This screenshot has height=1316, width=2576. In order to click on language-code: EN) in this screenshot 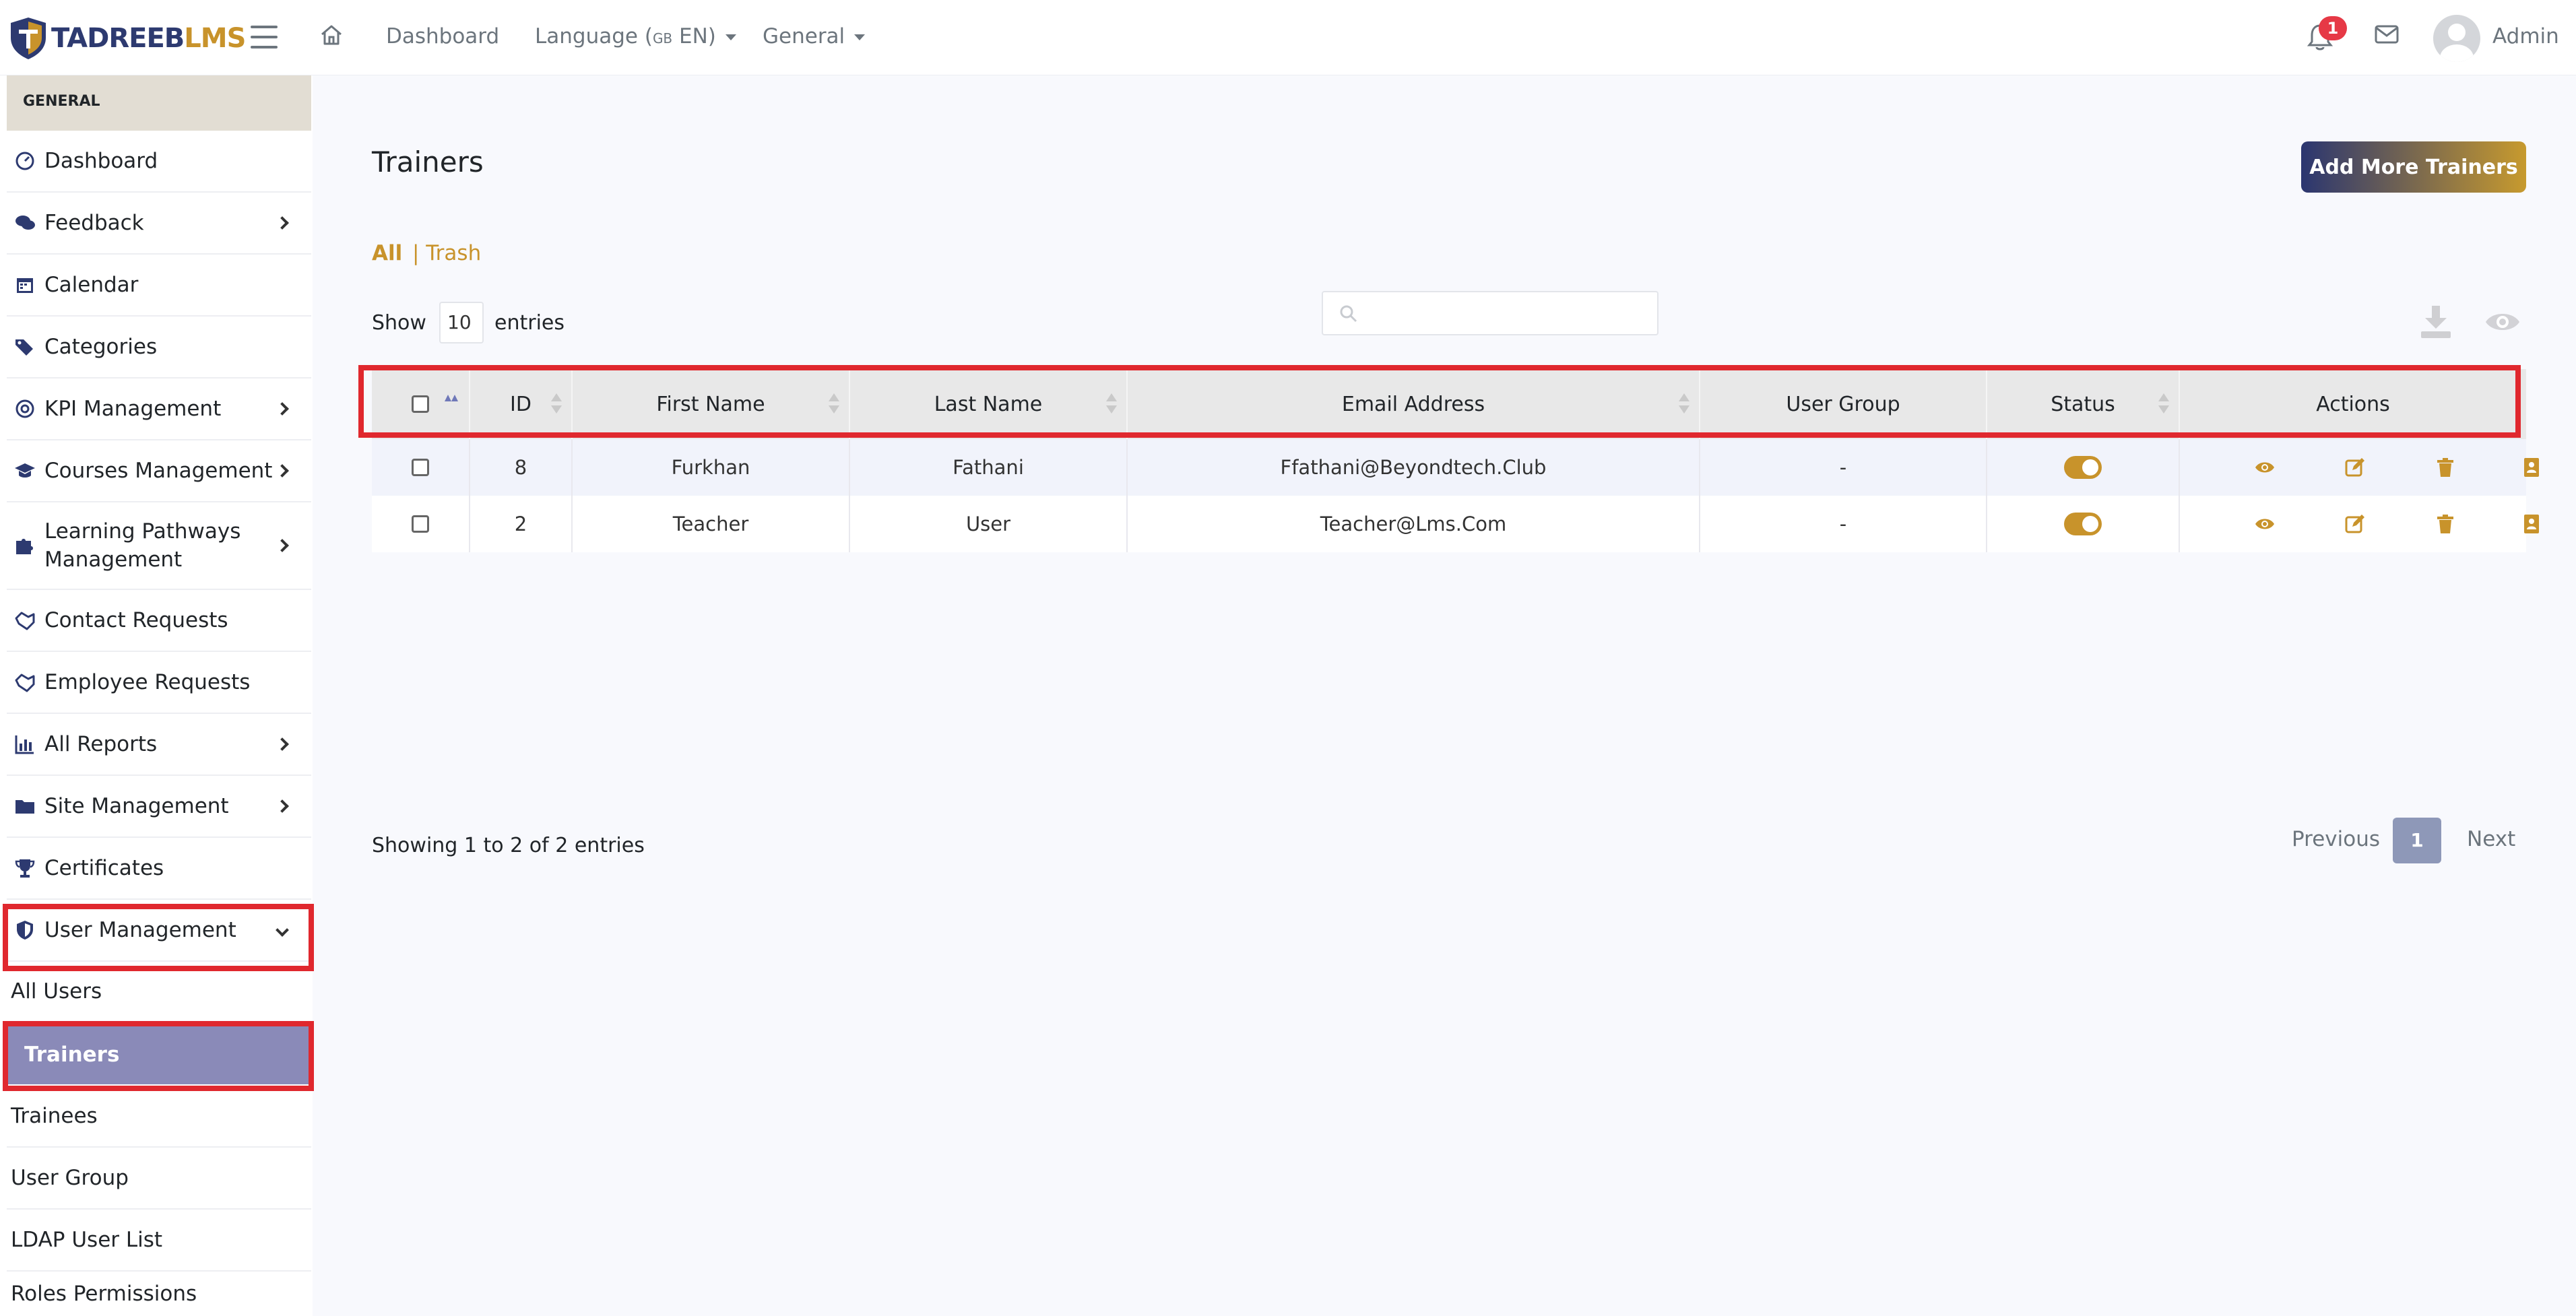, I will do `click(694, 36)`.